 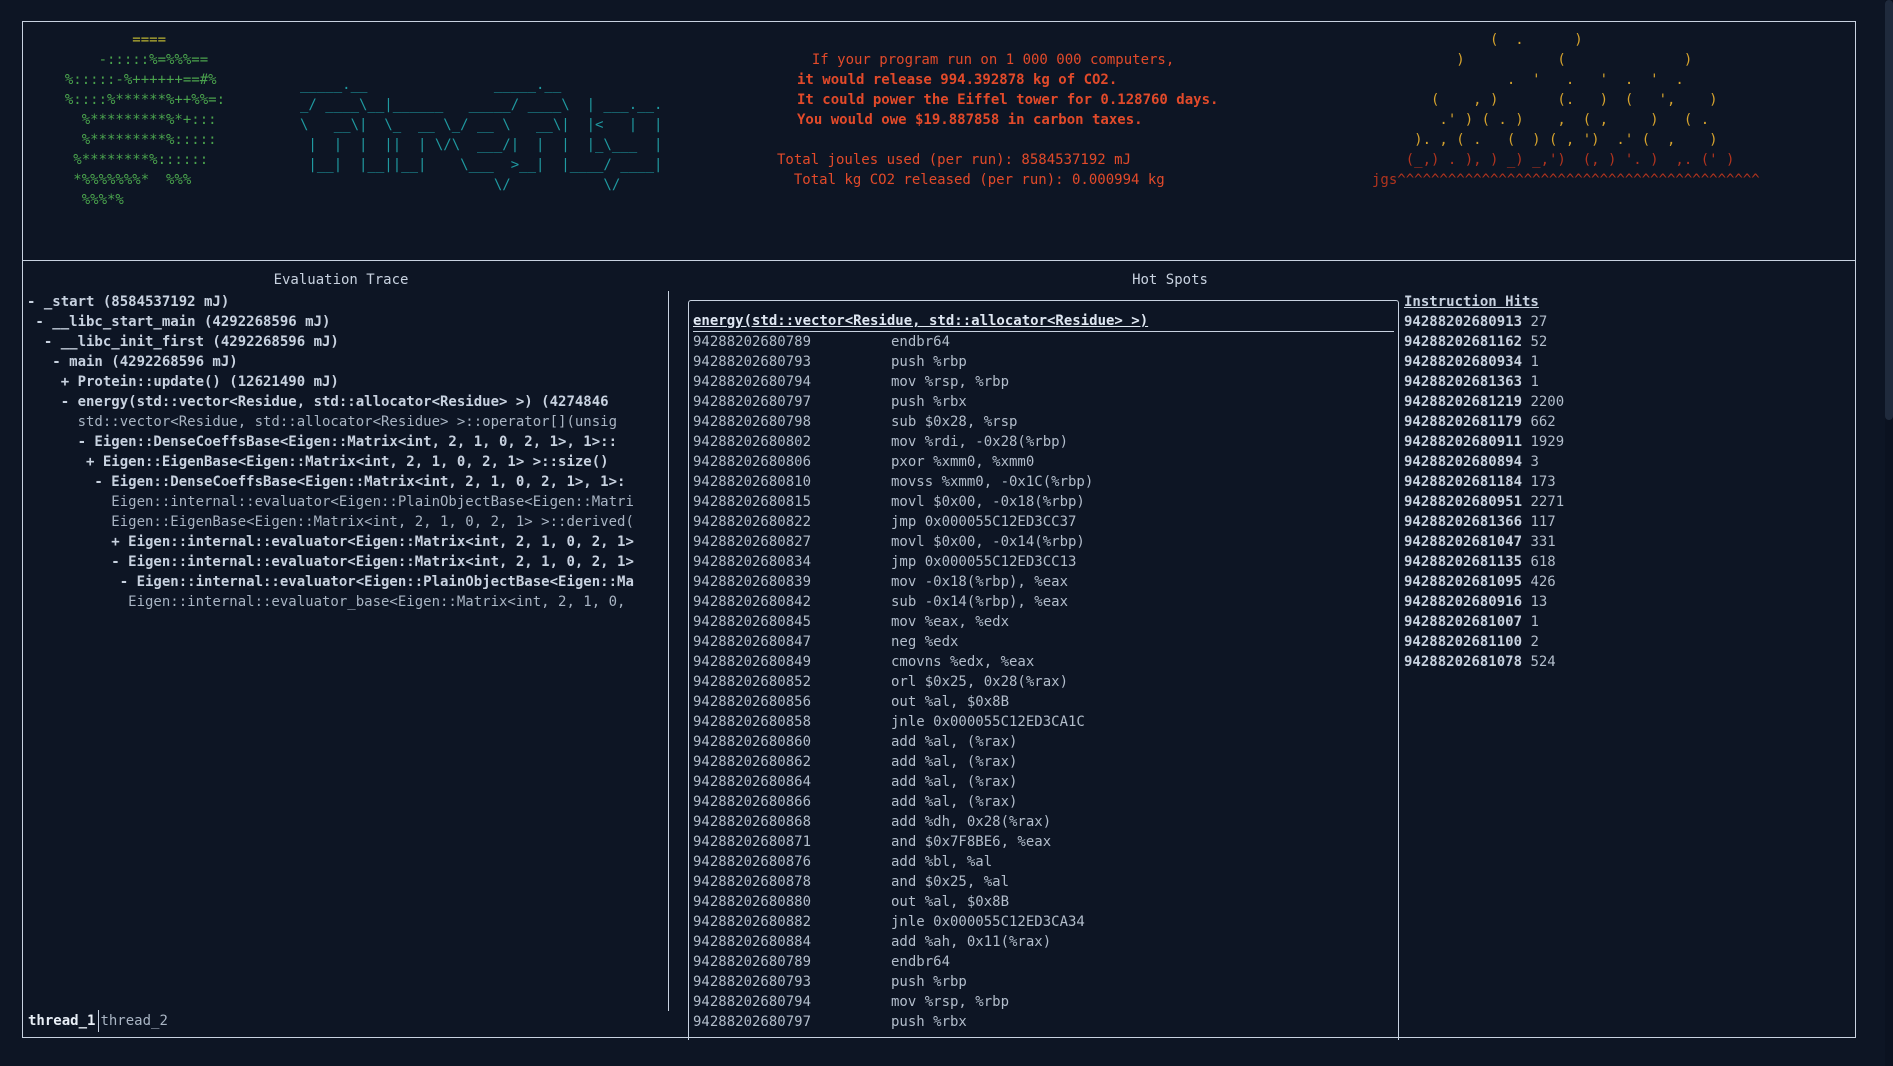 I want to click on hotspot-row: 94288202680880 out %al, $0x8B, so click(x=1043, y=902).